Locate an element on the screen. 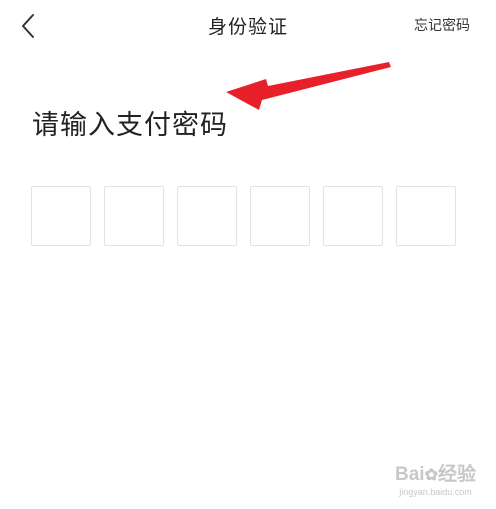  top-navigation-bar: 身份验证 忘记密码 is located at coordinates (248, 26).